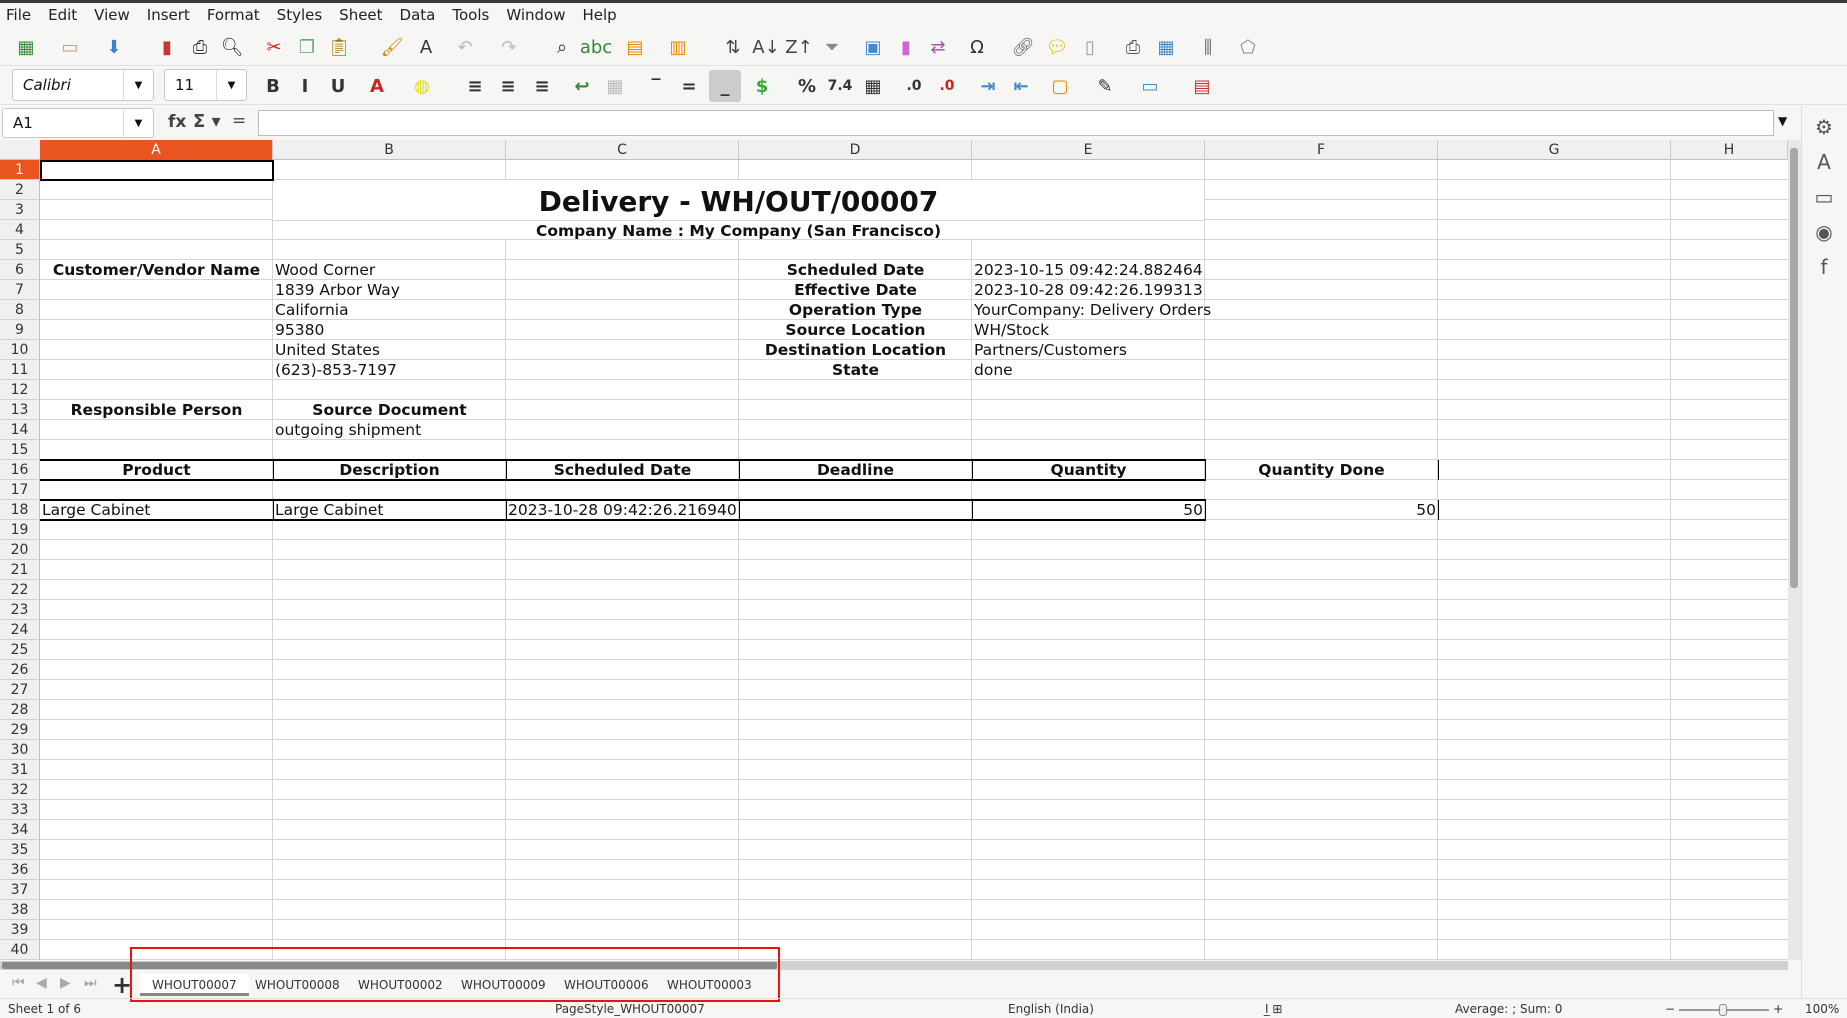 The height and width of the screenshot is (1018, 1847). Describe the element at coordinates (426, 47) in the screenshot. I see `clear-formatting-icon: A` at that location.